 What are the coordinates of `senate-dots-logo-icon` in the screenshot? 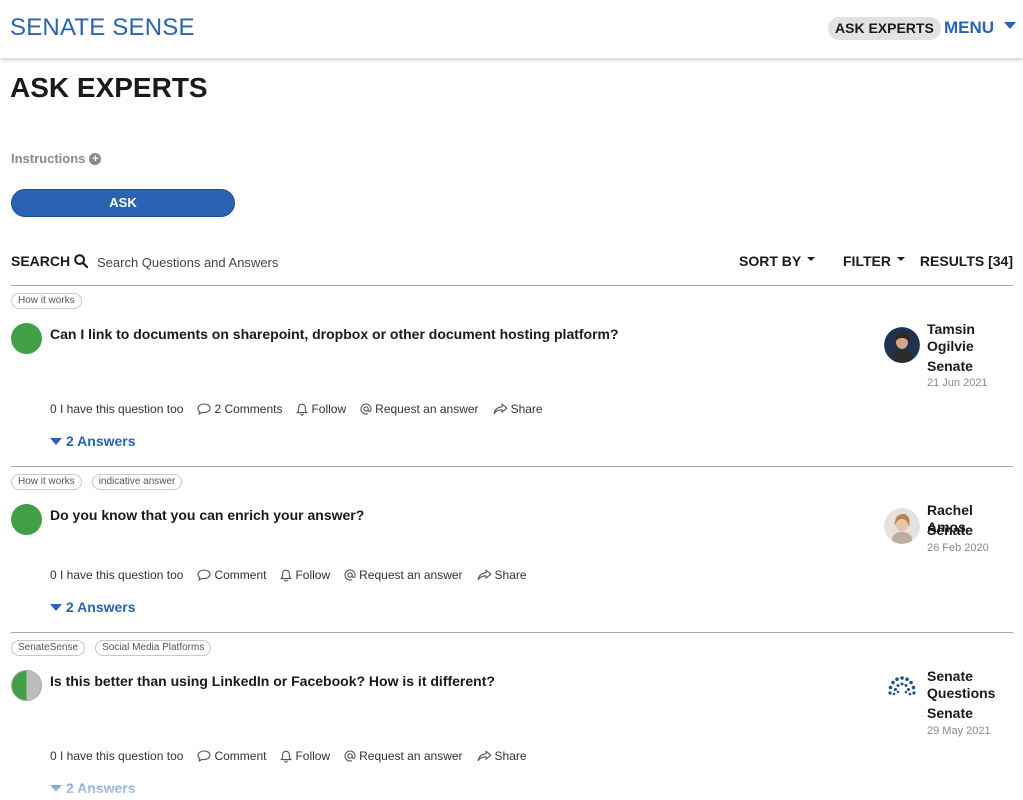 It's located at (902, 690).